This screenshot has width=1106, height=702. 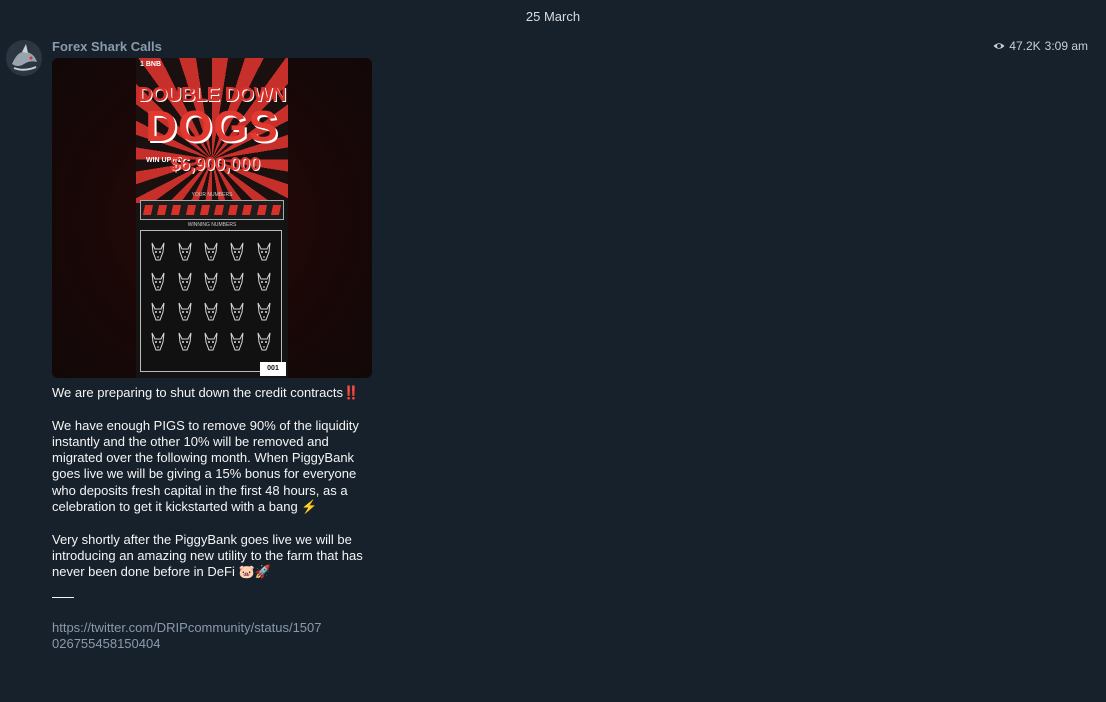 I want to click on ticket-prize-amount: $6,900,000, so click(x=215, y=164).